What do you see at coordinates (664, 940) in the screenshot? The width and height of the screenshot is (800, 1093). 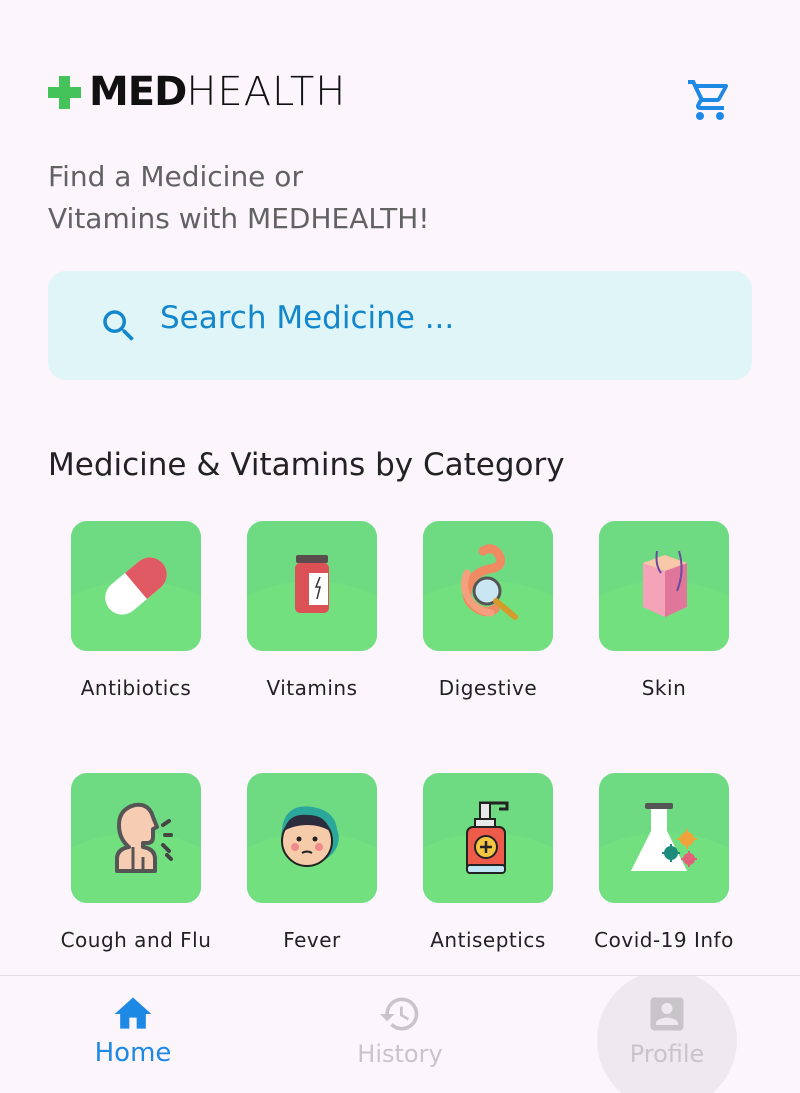 I see `category-label: Covid-19 Info` at bounding box center [664, 940].